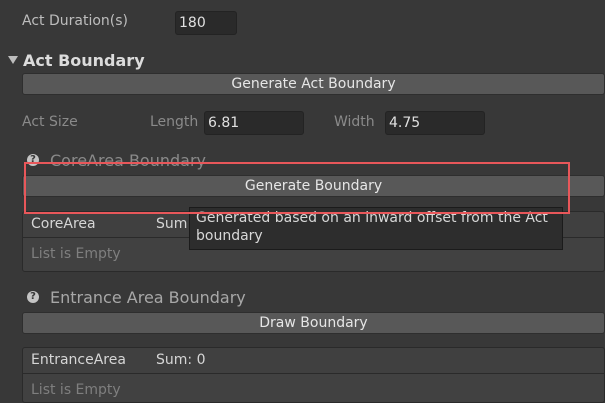 The width and height of the screenshot is (605, 403). Describe the element at coordinates (33, 297) in the screenshot. I see `help-icon: ?` at that location.